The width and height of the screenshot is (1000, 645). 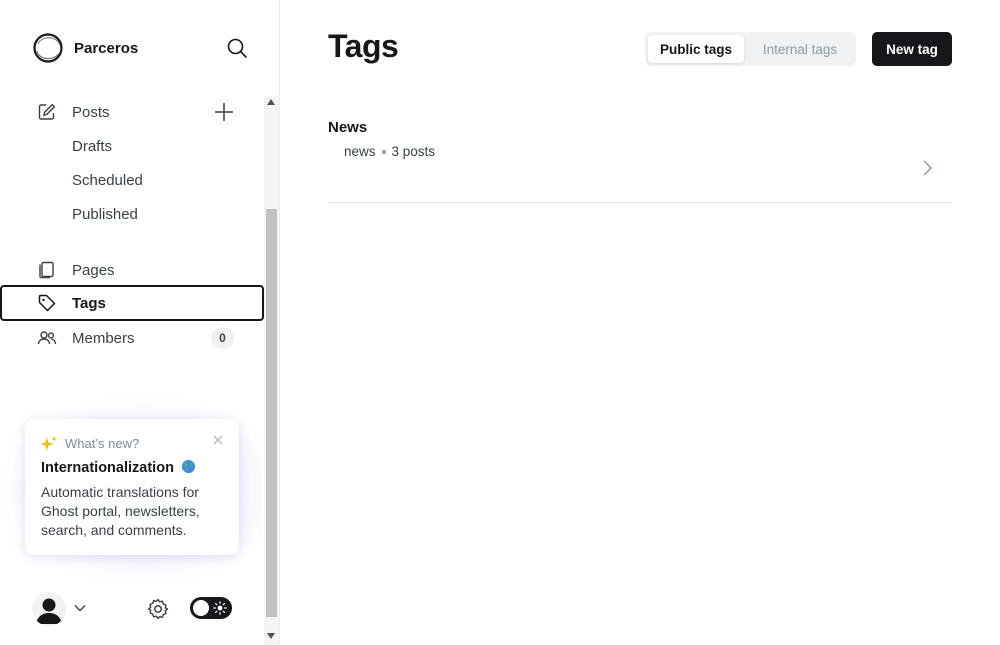 I want to click on globe-icon, so click(x=188, y=466).